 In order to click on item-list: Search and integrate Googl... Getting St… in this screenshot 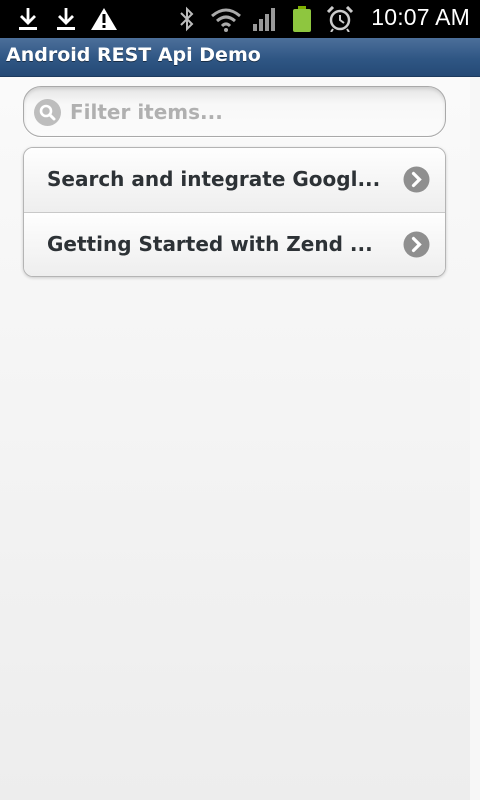, I will do `click(234, 212)`.